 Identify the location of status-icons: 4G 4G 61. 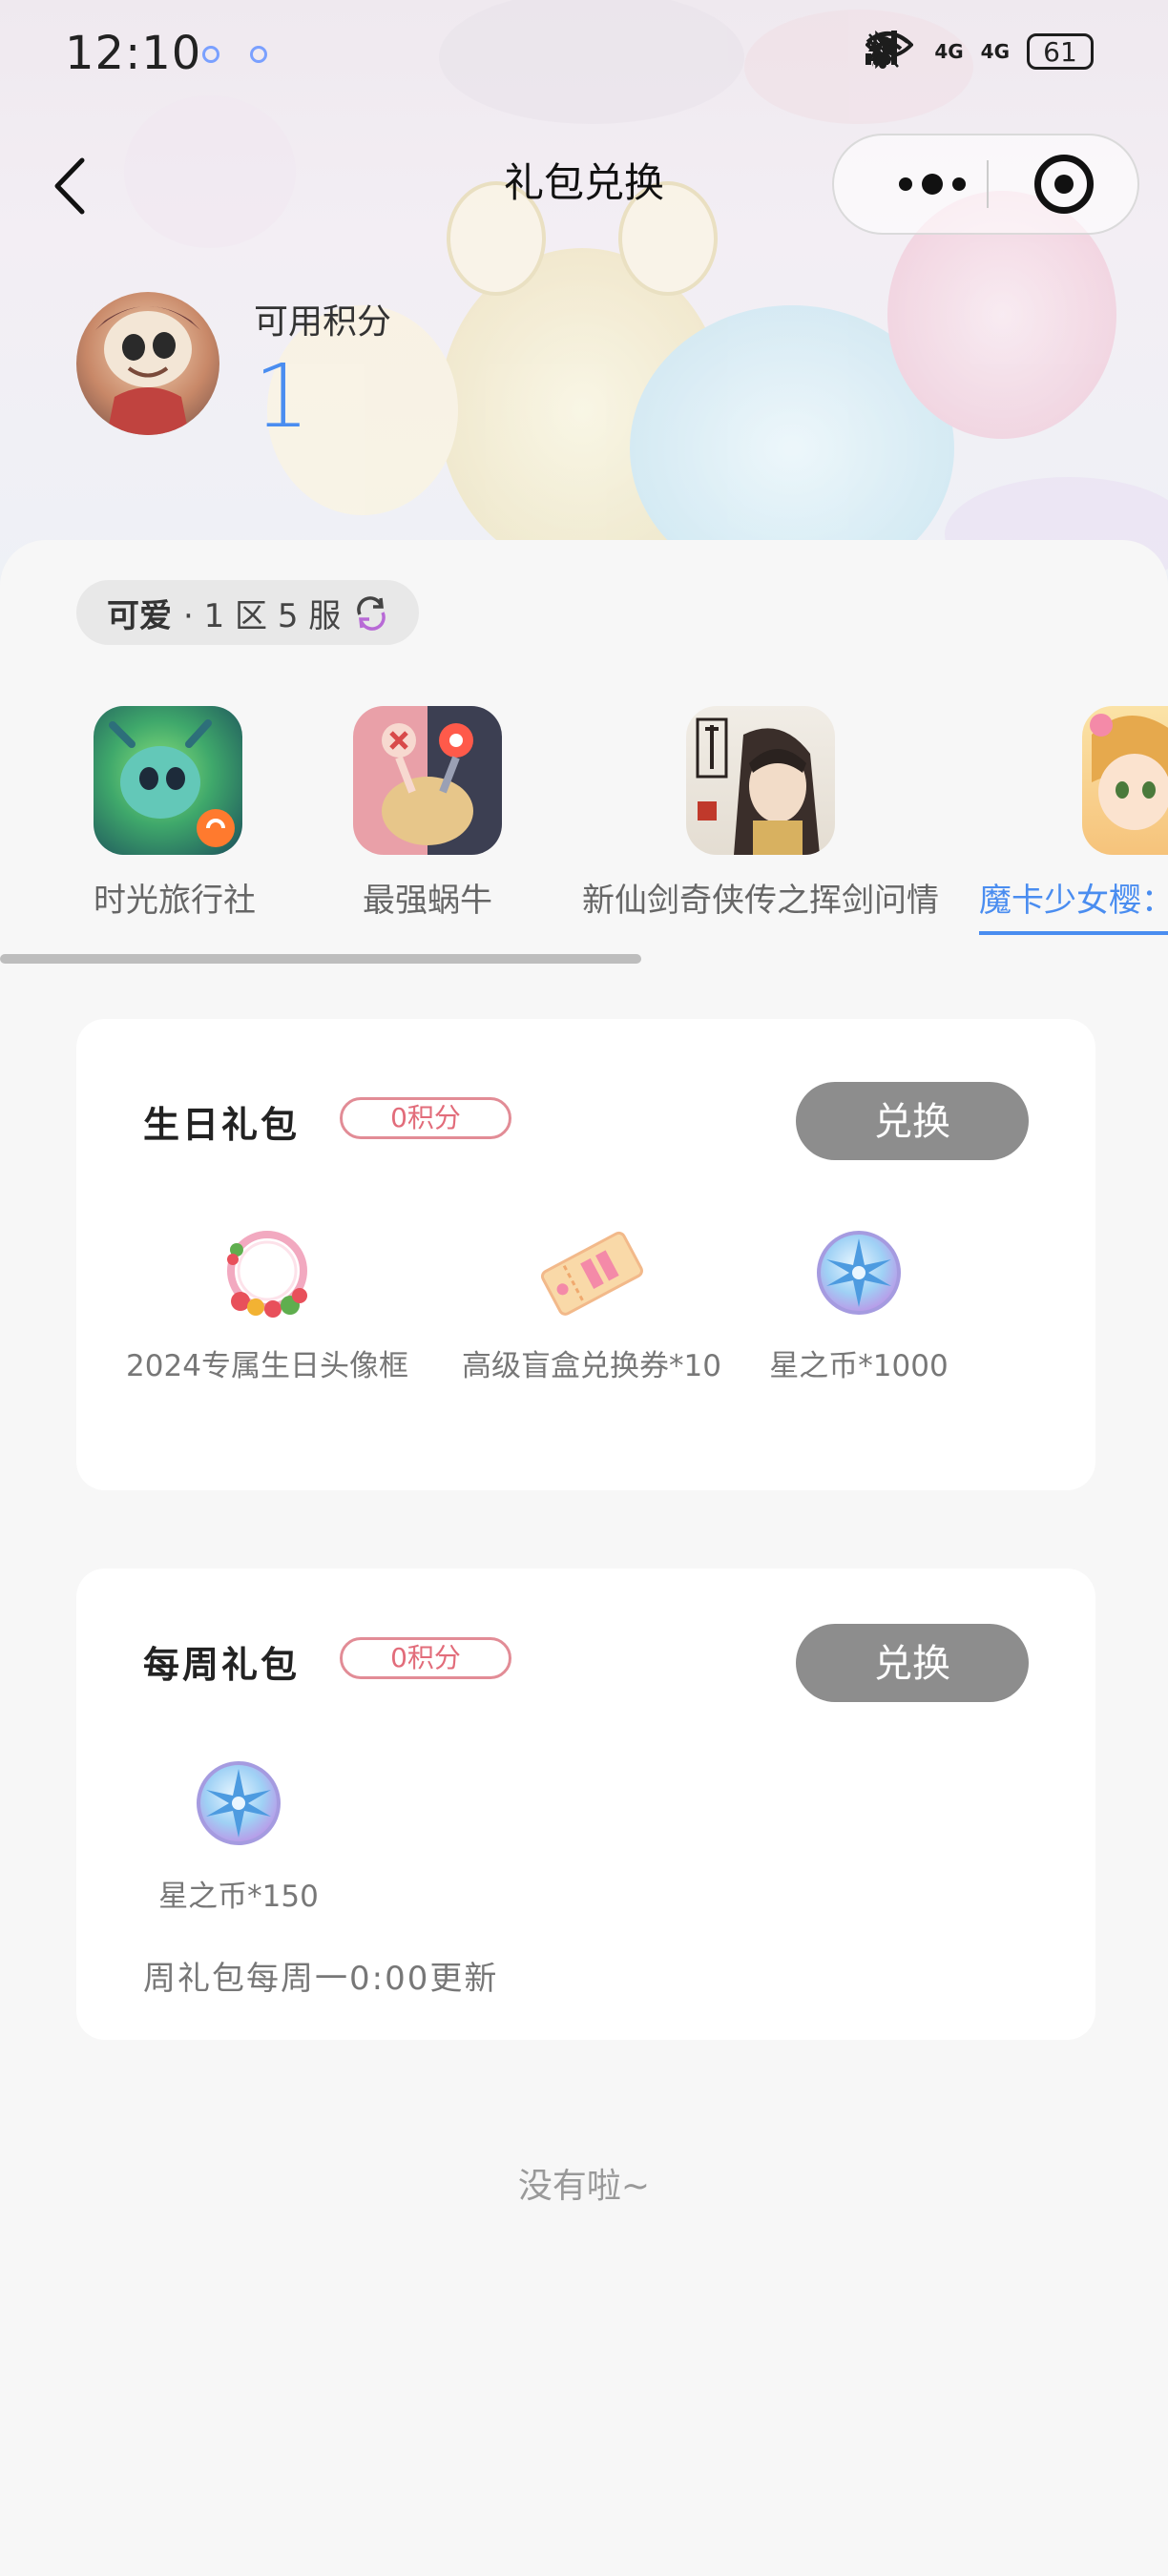
(988, 52).